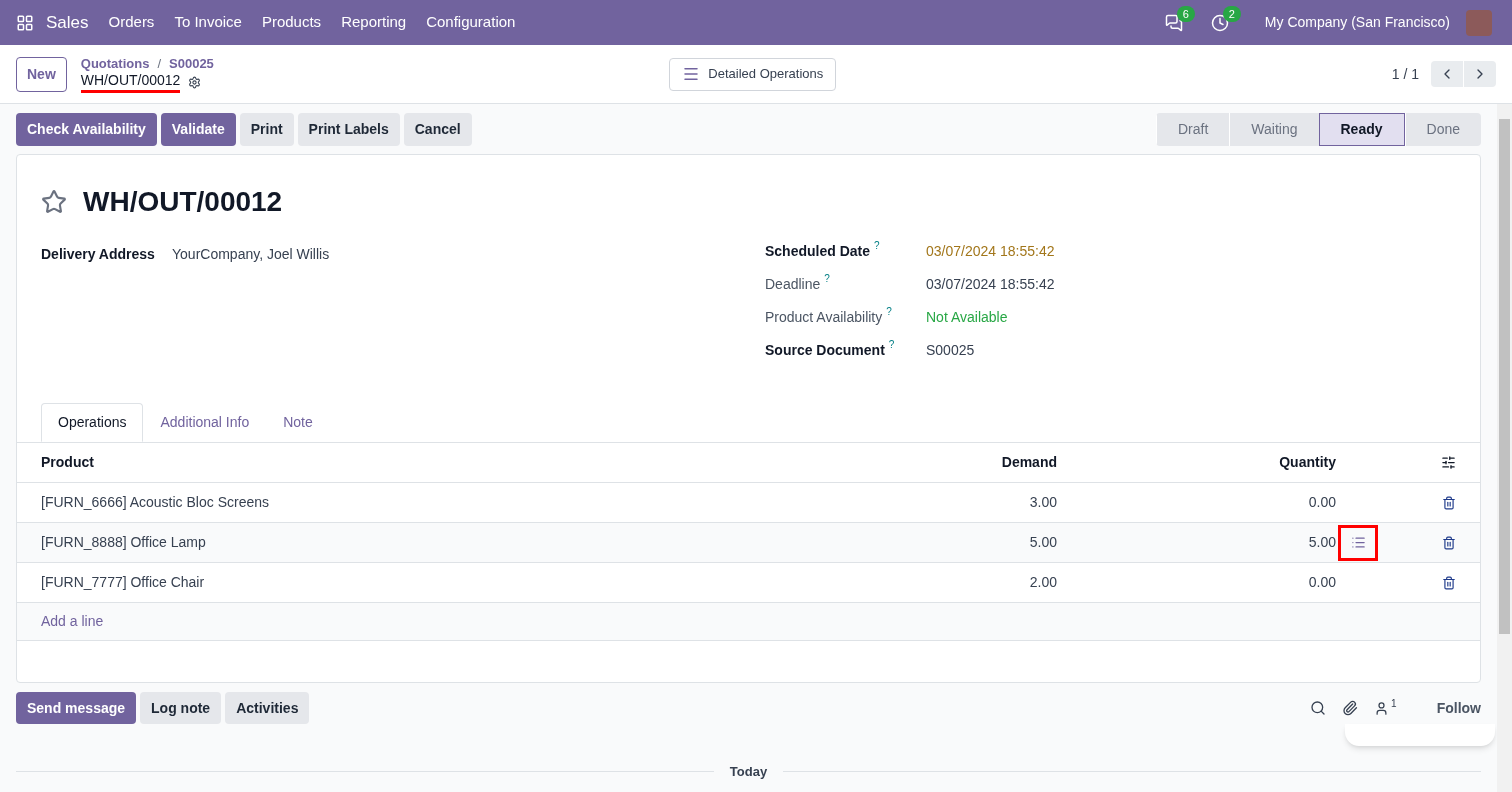  I want to click on field-label: Source Document, so click(825, 350).